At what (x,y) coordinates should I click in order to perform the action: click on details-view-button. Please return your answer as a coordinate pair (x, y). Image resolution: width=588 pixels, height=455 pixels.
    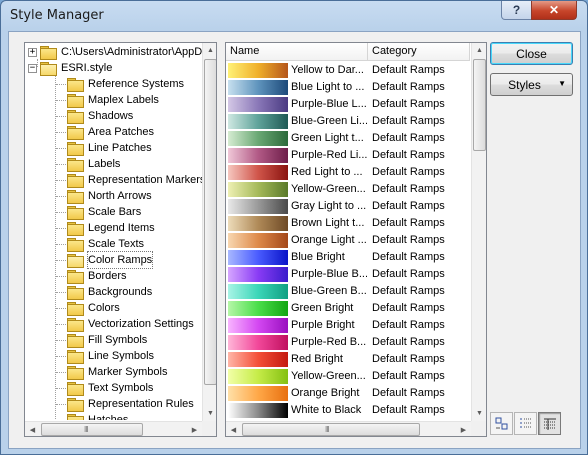
    Looking at the image, I should click on (549, 423).